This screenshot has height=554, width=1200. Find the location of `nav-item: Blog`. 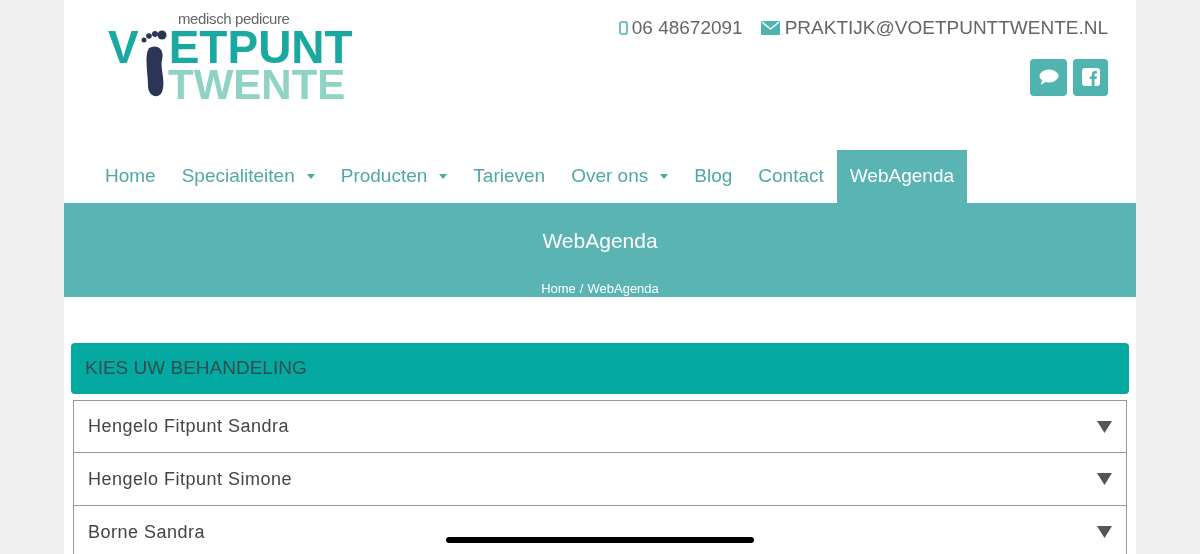

nav-item: Blog is located at coordinates (713, 176).